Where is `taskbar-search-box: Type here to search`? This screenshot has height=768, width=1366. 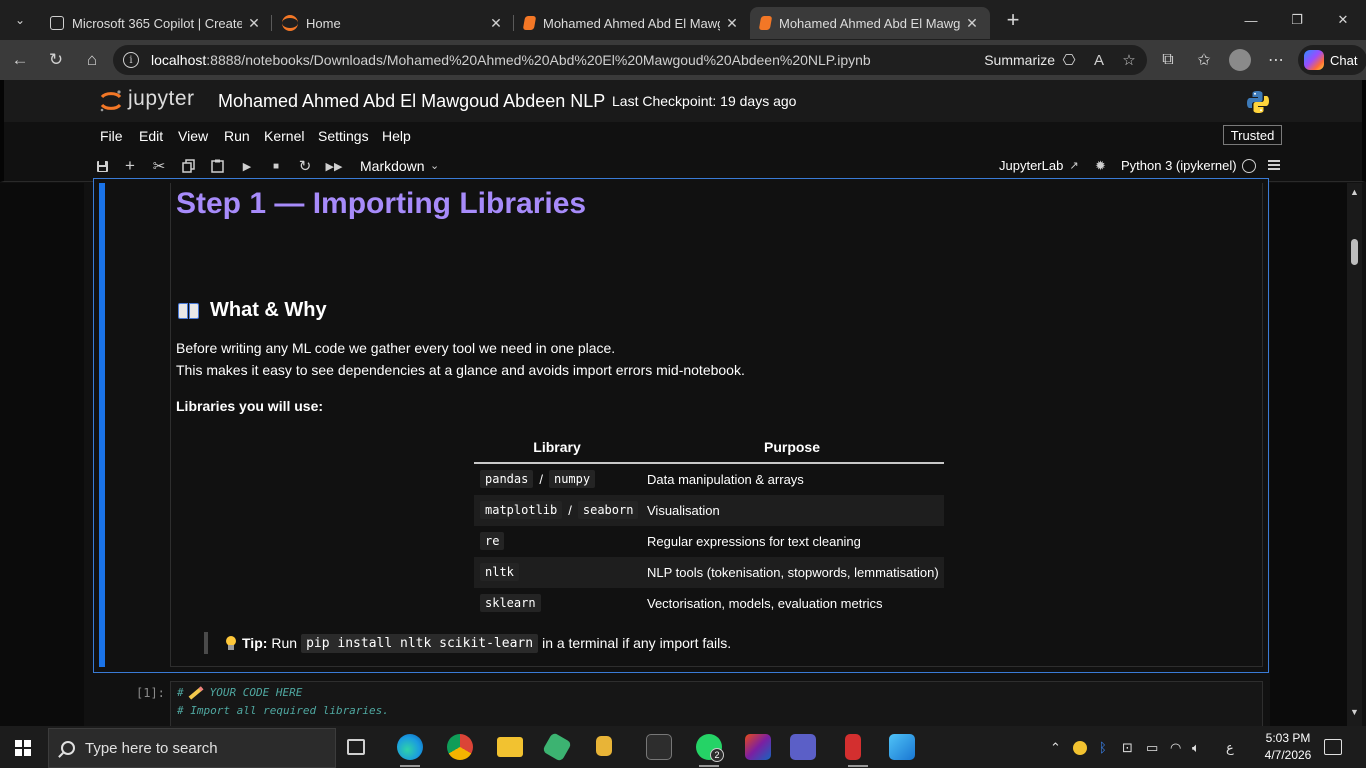 taskbar-search-box: Type here to search is located at coordinates (192, 748).